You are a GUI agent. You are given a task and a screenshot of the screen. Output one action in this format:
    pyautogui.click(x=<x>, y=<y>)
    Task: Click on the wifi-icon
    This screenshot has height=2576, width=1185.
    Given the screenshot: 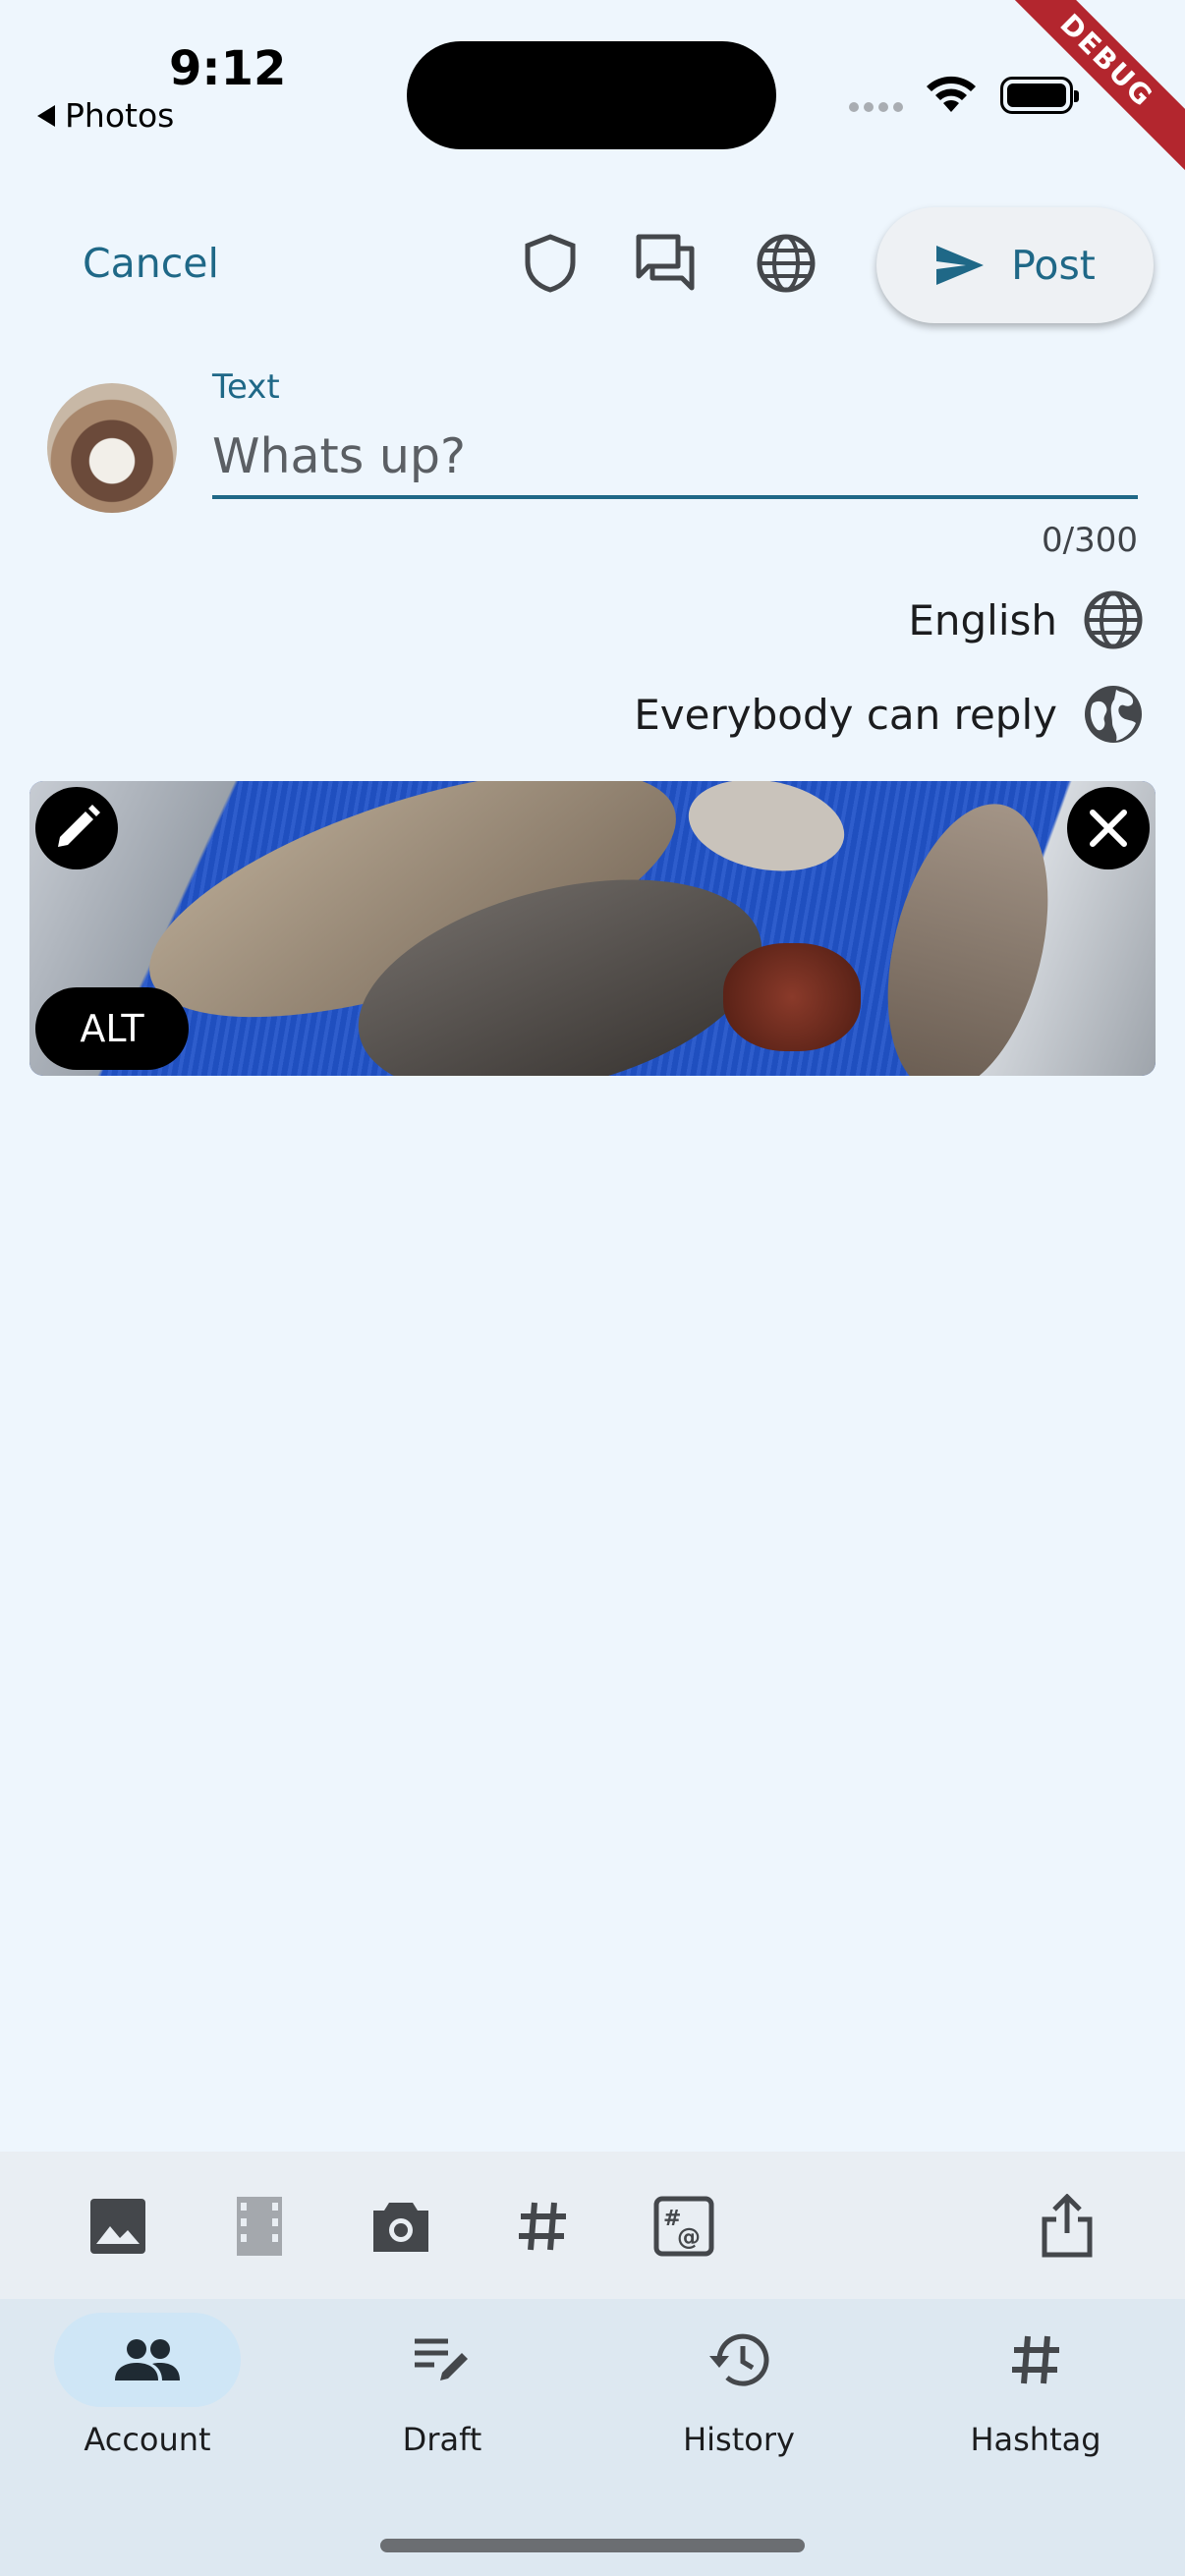 What is the action you would take?
    pyautogui.click(x=952, y=96)
    